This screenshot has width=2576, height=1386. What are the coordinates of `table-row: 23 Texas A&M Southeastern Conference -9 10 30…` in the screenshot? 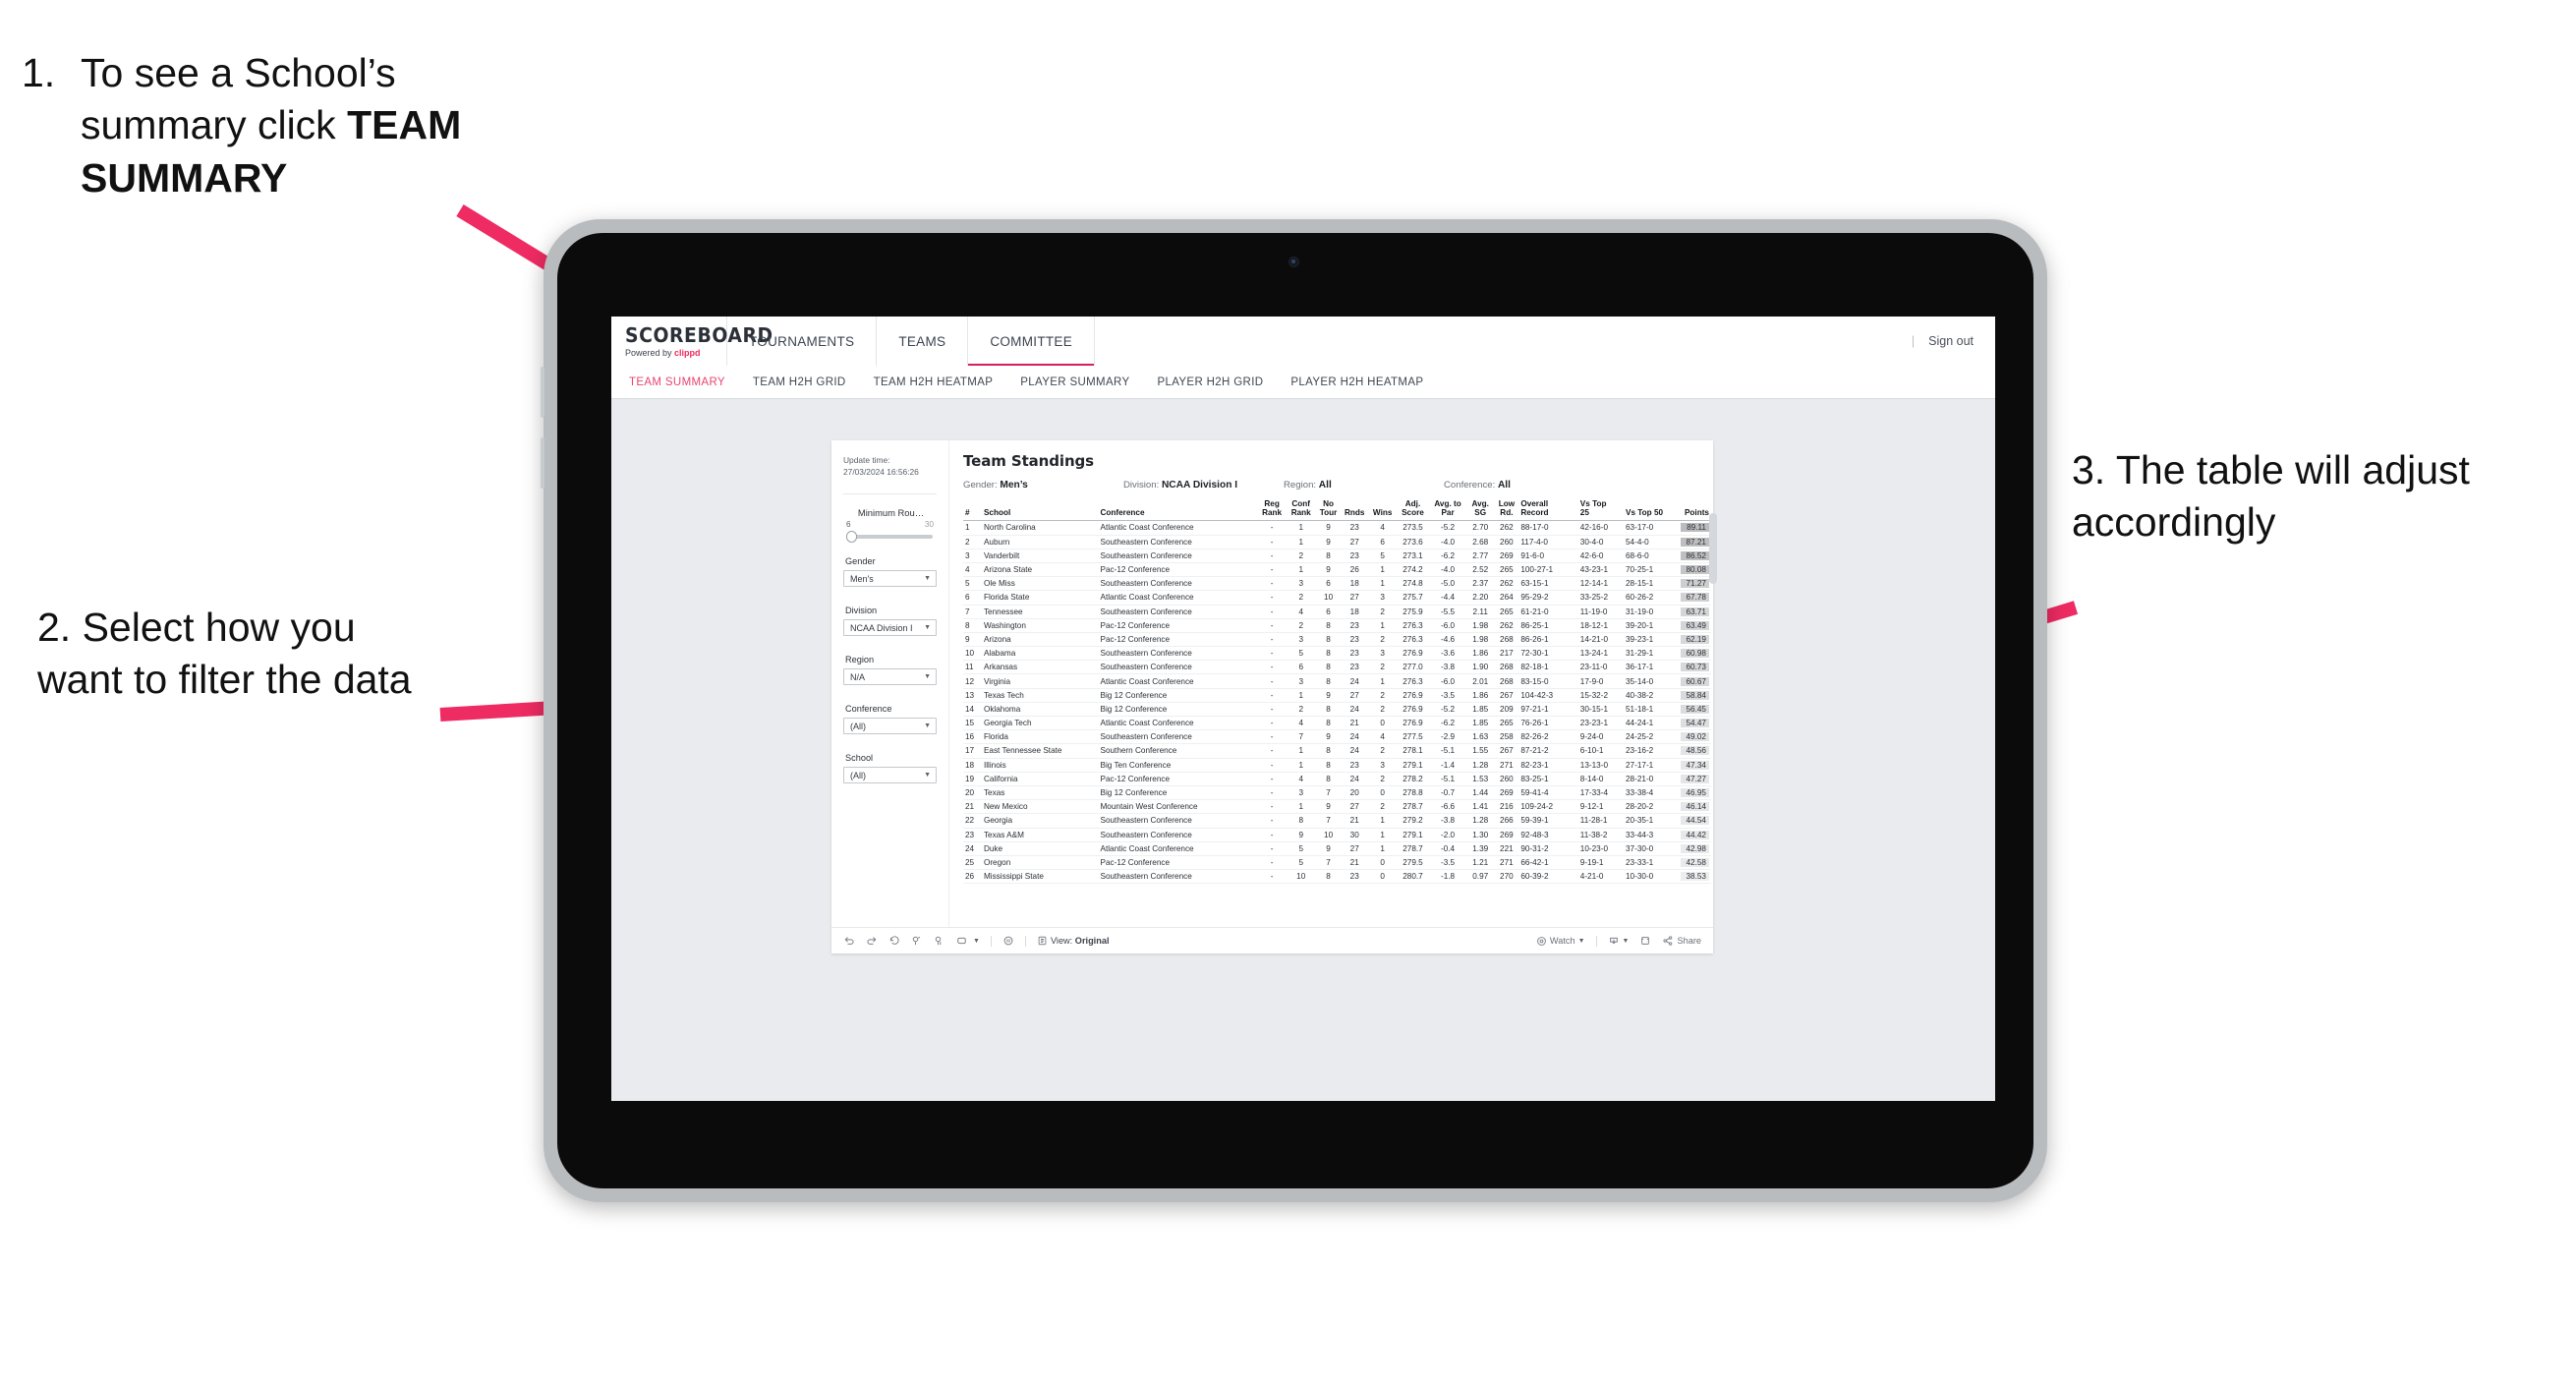 It's located at (1337, 835).